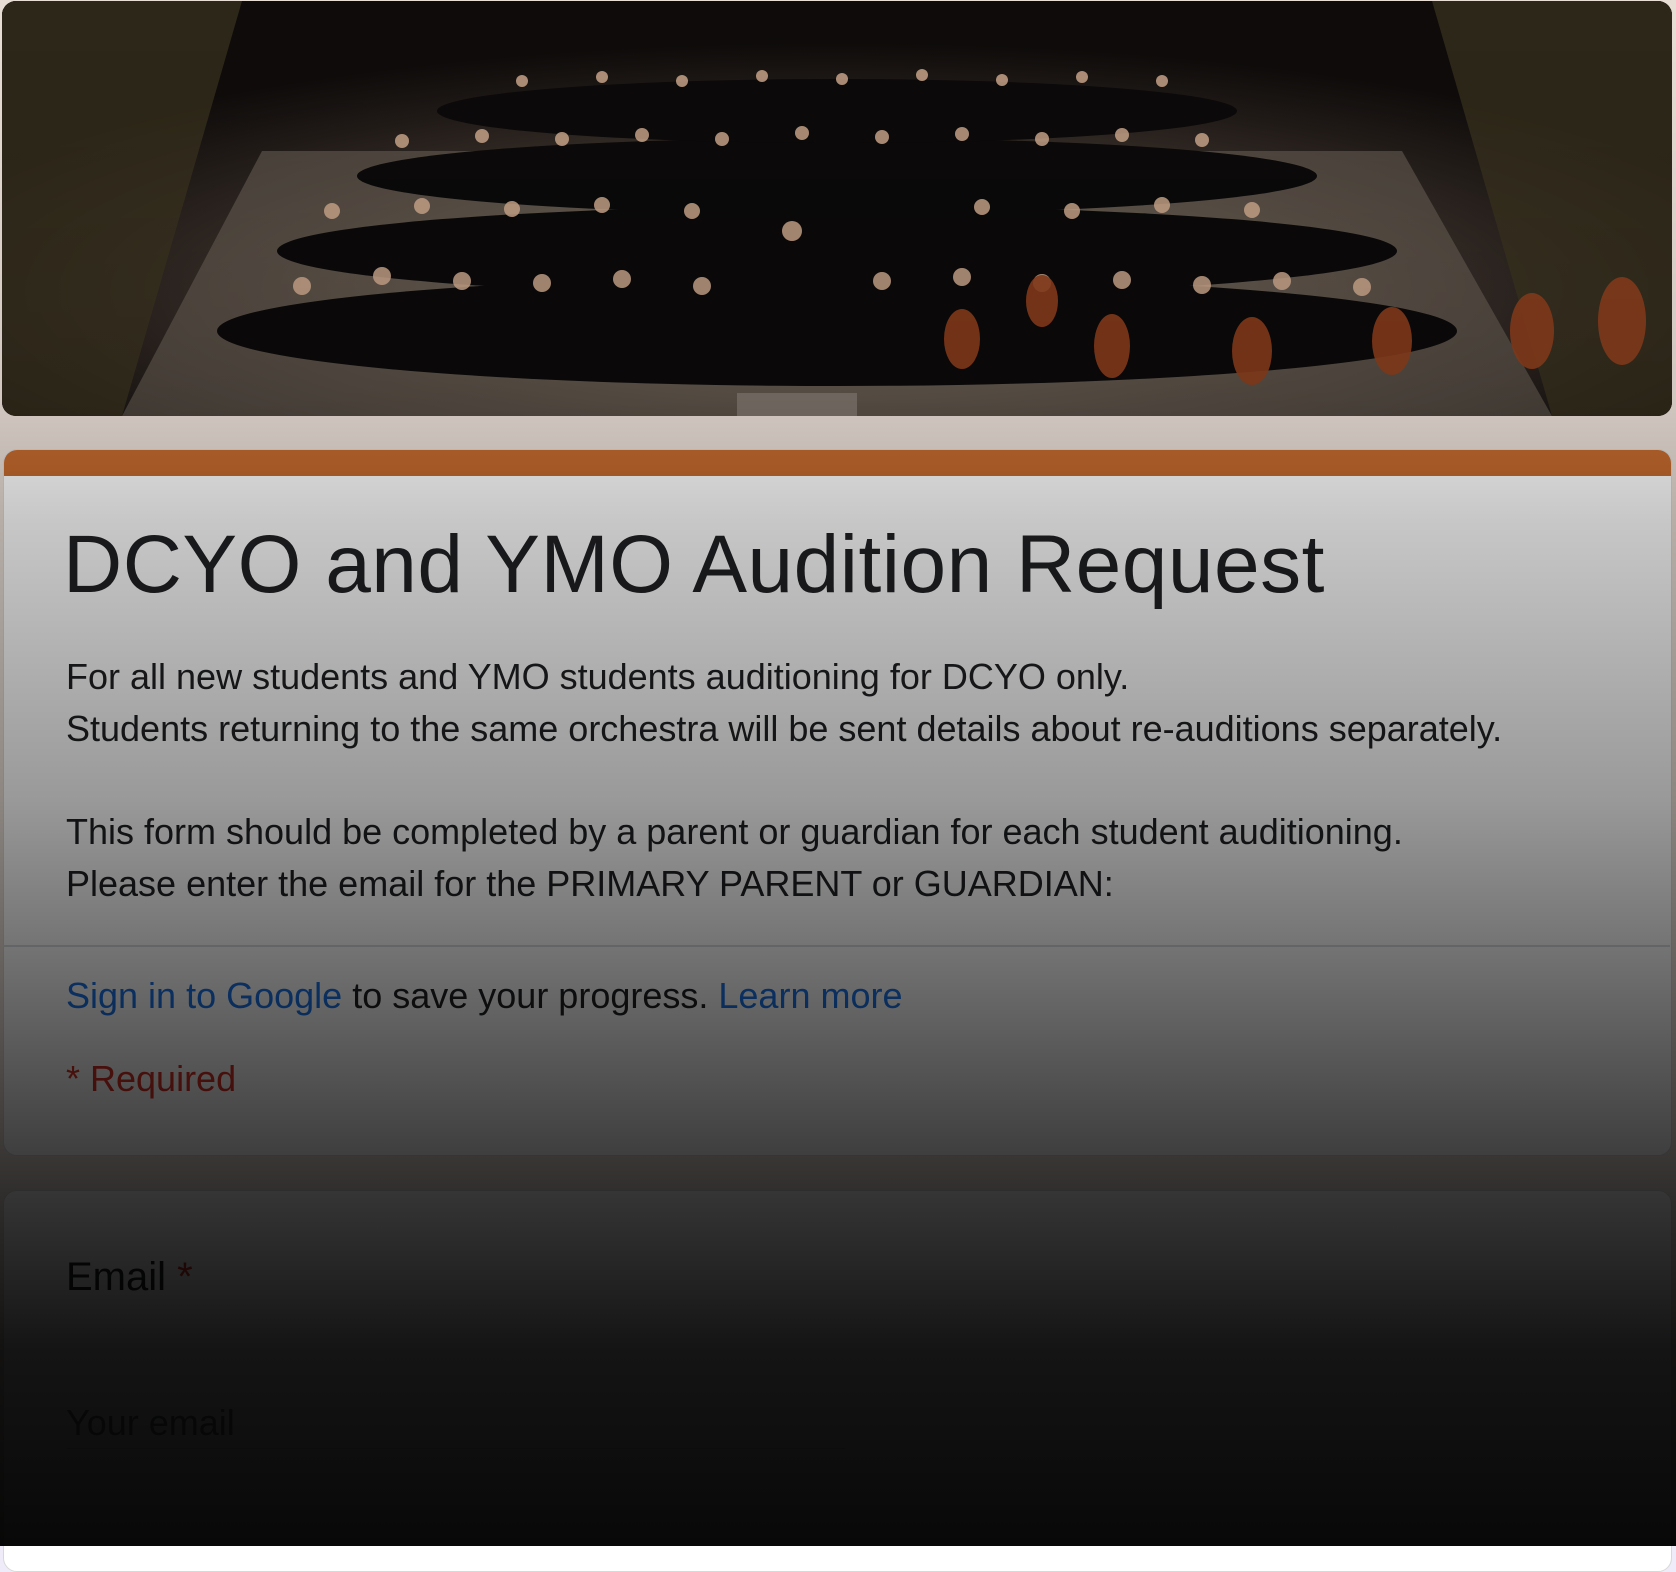 Image resolution: width=1676 pixels, height=1572 pixels. What do you see at coordinates (116, 1277) in the screenshot?
I see `email-label-text: Email` at bounding box center [116, 1277].